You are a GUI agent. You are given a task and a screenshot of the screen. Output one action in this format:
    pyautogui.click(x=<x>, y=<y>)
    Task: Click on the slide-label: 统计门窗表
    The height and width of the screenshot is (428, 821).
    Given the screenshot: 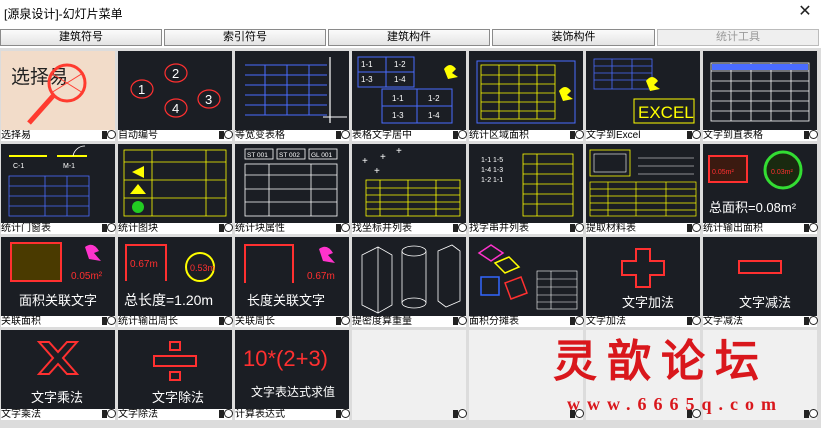 What is the action you would take?
    pyautogui.click(x=58, y=228)
    